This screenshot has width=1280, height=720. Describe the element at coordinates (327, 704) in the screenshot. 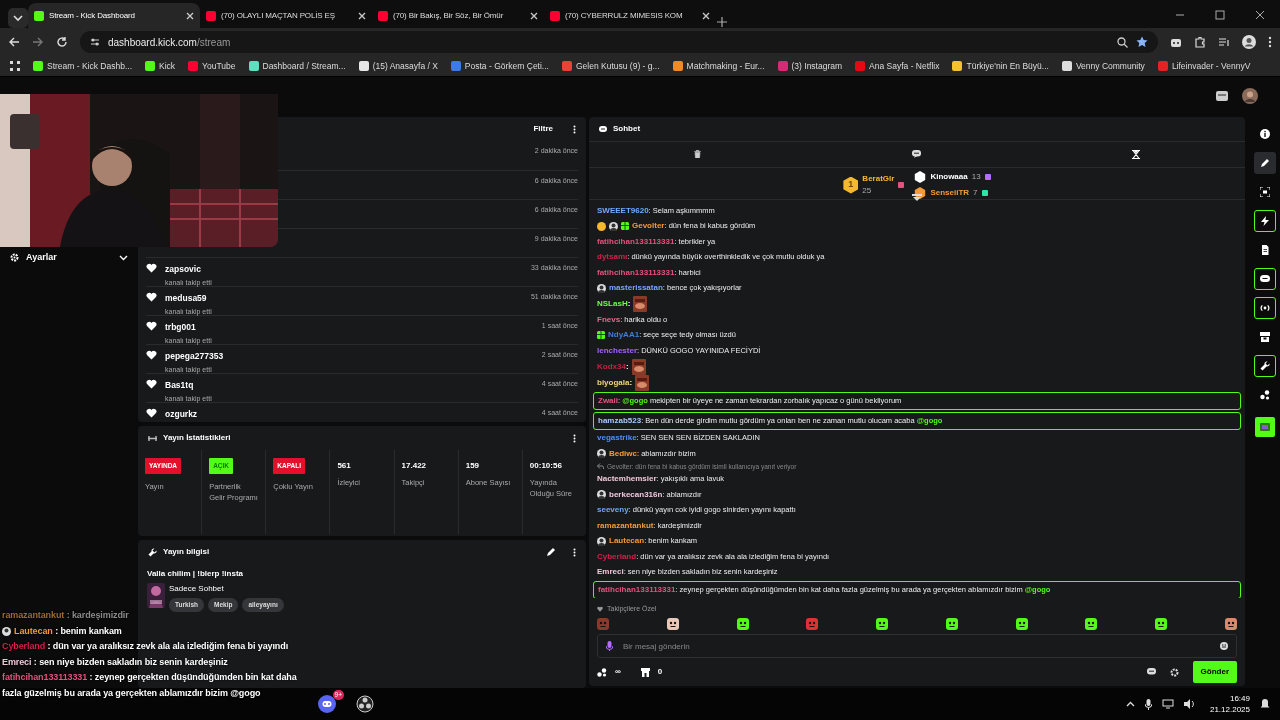

I see `discord-icon` at that location.